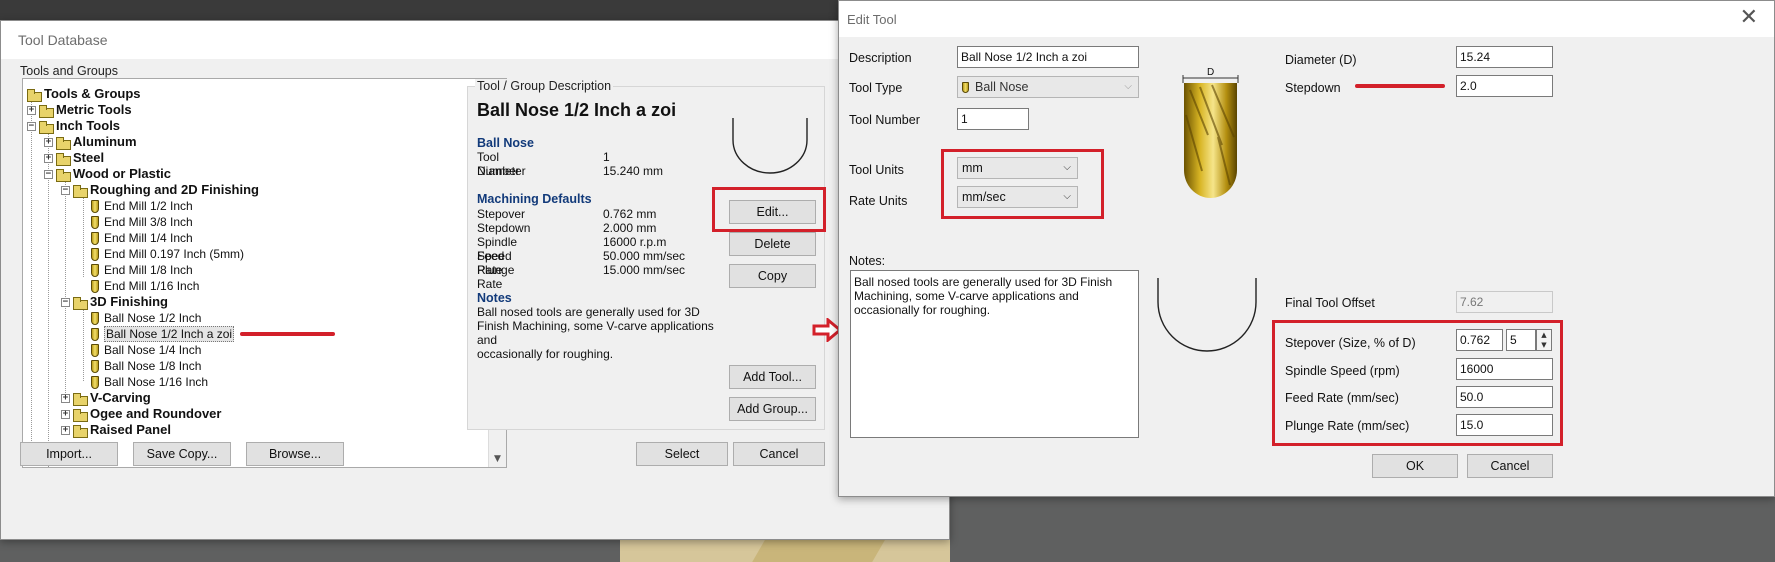 The image size is (1775, 562). I want to click on stepdown-label: Stepdown, so click(1313, 88).